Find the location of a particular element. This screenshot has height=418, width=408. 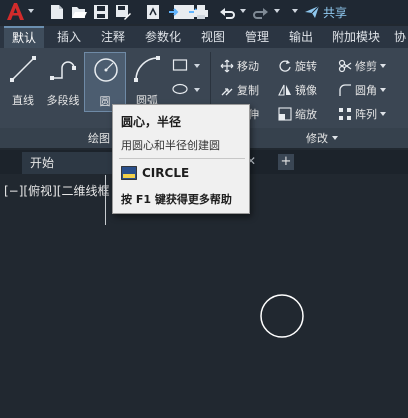

mirror-icon is located at coordinates (284, 90).